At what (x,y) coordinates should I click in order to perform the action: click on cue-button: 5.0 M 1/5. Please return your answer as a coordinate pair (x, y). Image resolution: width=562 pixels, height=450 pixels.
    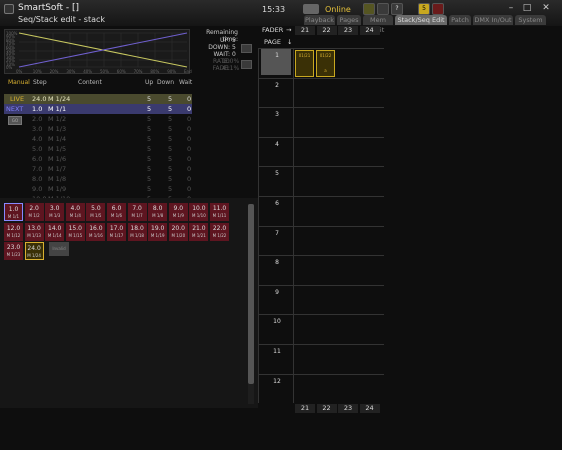
    Looking at the image, I should click on (96, 212).